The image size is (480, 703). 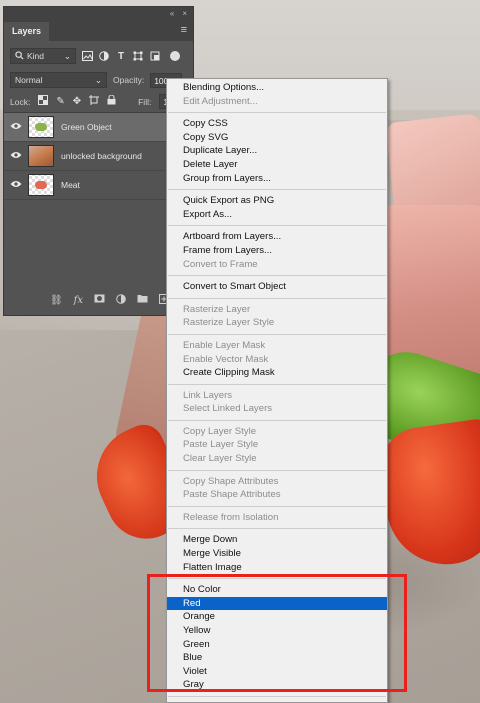 I want to click on panel-bottom-toolbar: ⛓ fx, so click(x=98, y=300).